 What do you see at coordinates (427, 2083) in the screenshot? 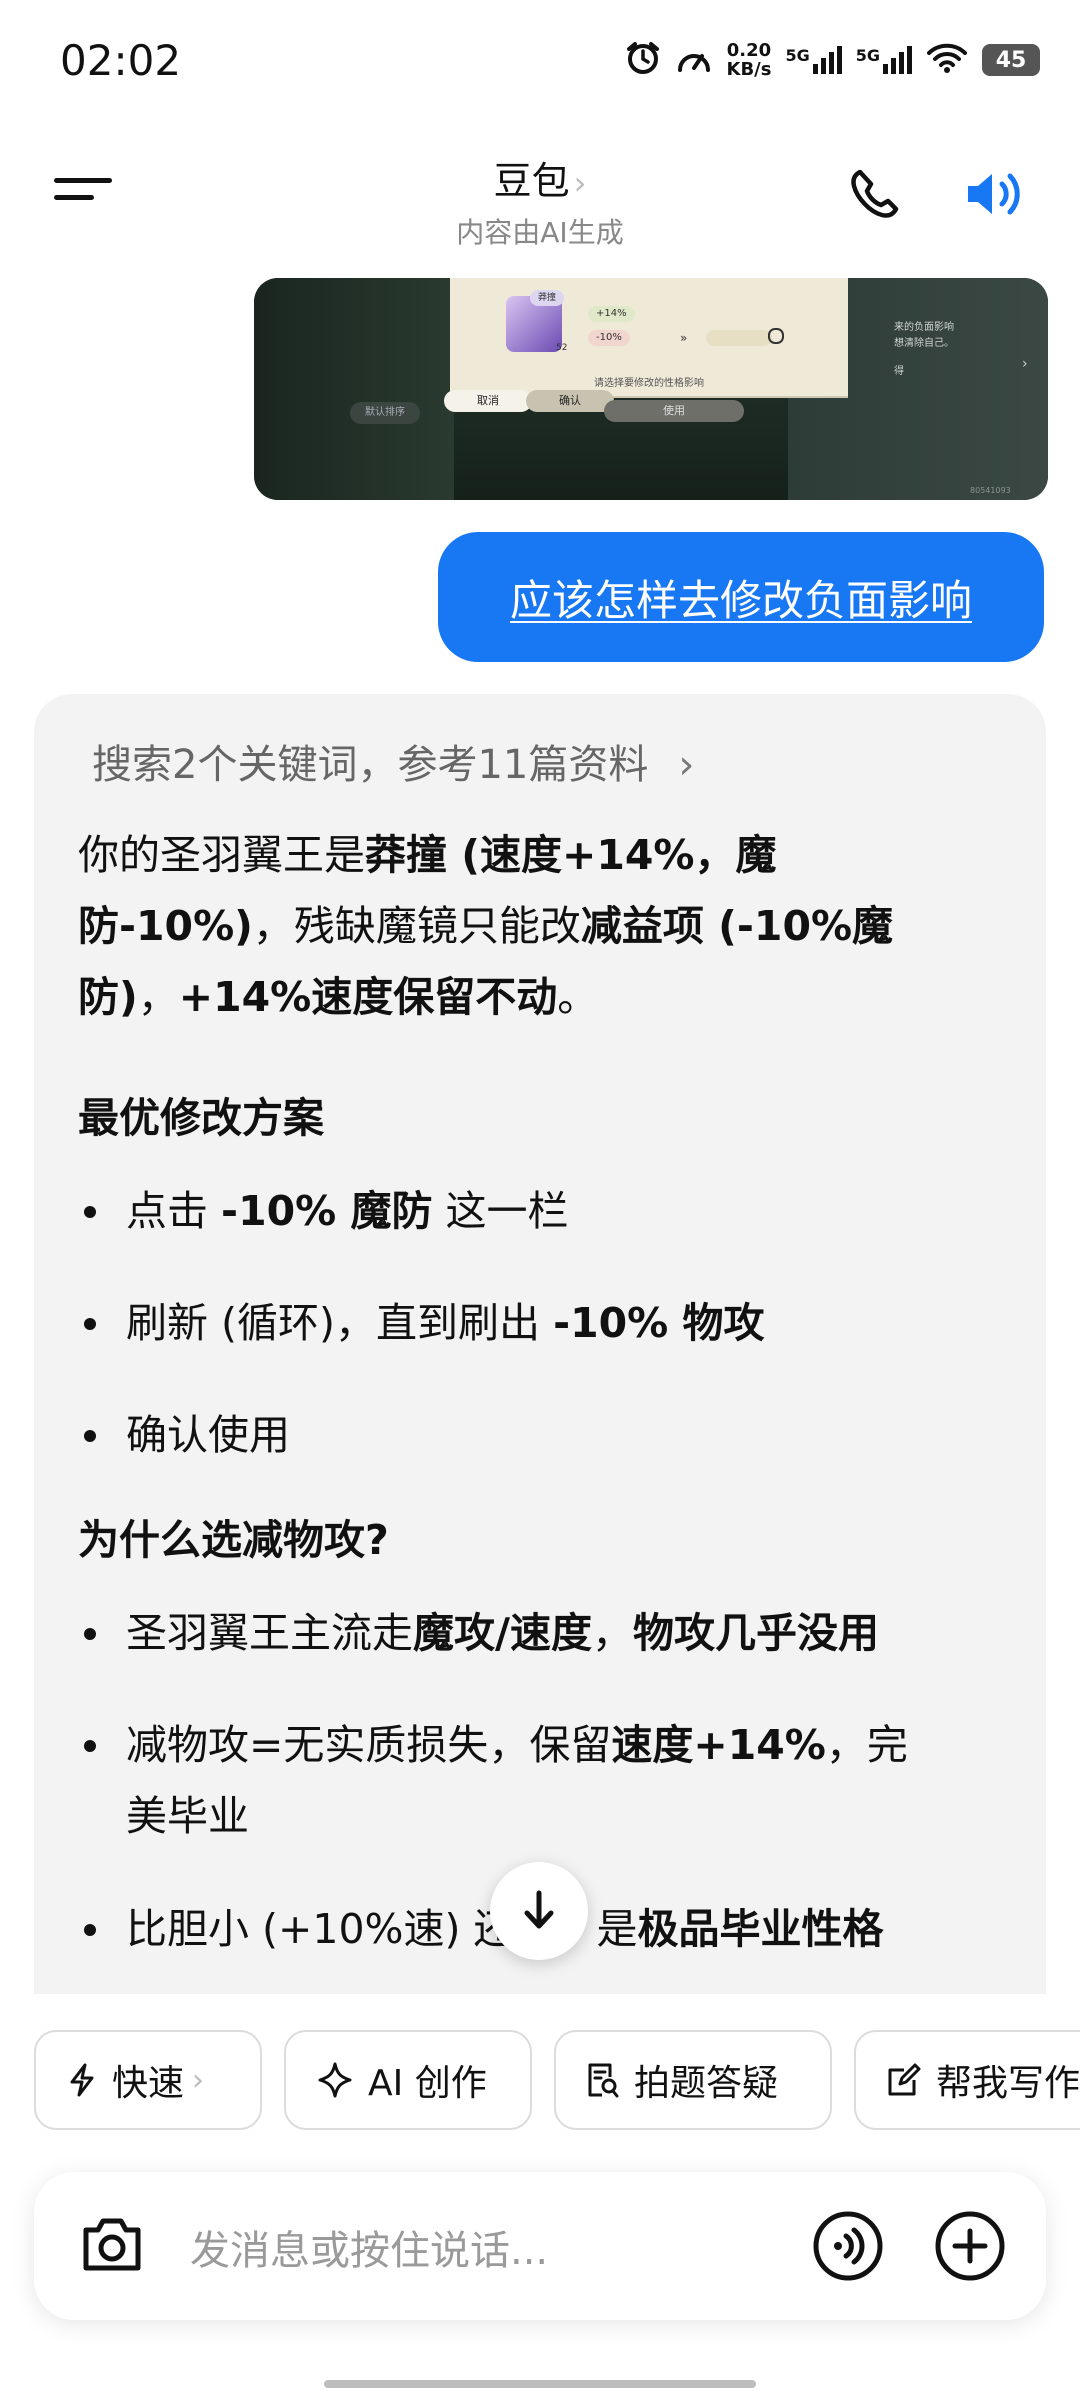
I see `chip-label: AI 创作` at bounding box center [427, 2083].